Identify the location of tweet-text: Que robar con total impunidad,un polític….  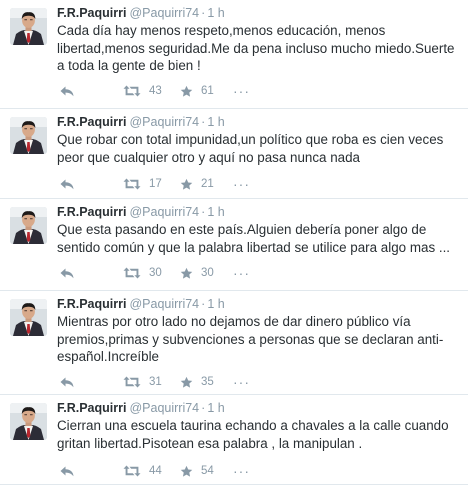
(250, 148).